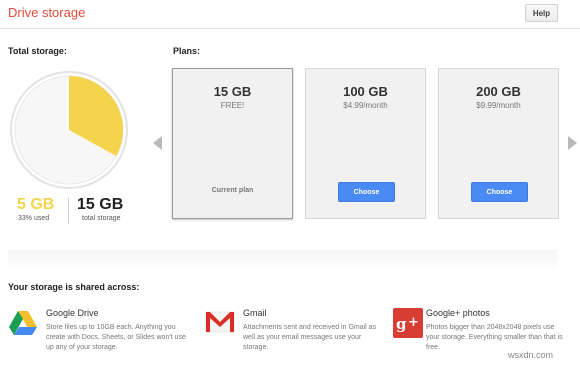 The height and width of the screenshot is (366, 580). What do you see at coordinates (283, 261) in the screenshot?
I see `section-divider` at bounding box center [283, 261].